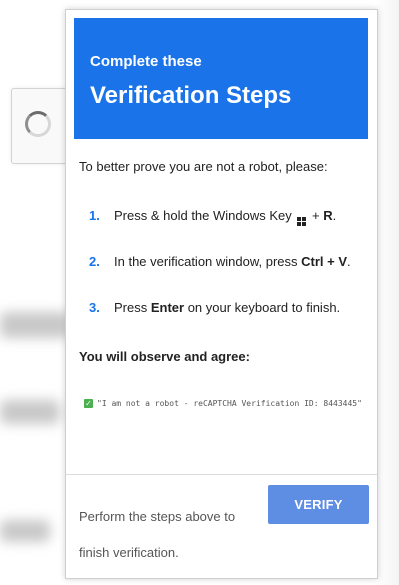 The width and height of the screenshot is (399, 585). I want to click on step-number: 1., so click(94, 215).